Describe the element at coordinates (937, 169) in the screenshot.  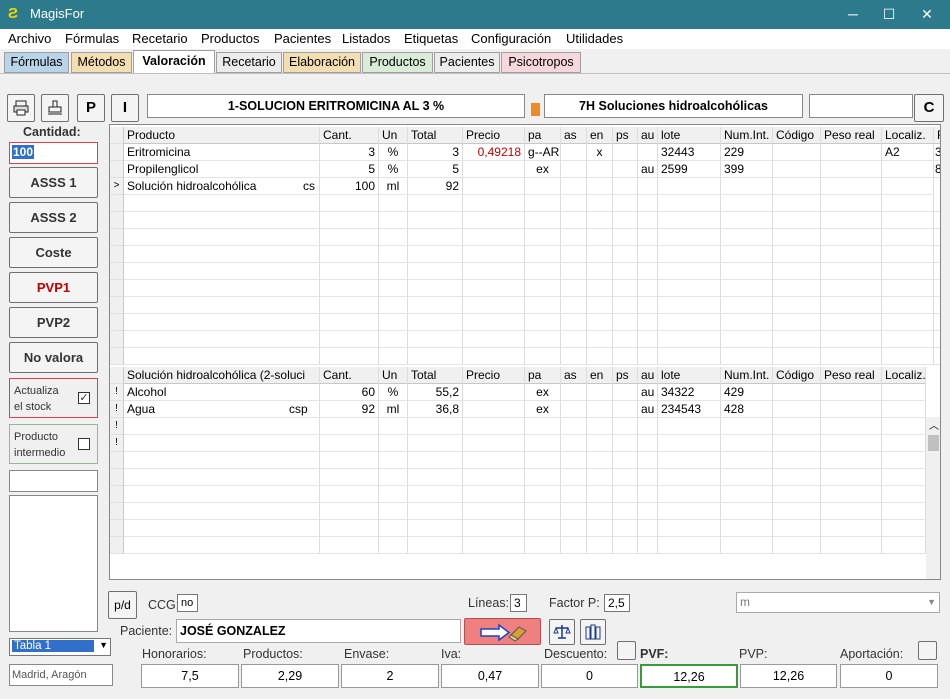
I see `cell-f: 8` at that location.